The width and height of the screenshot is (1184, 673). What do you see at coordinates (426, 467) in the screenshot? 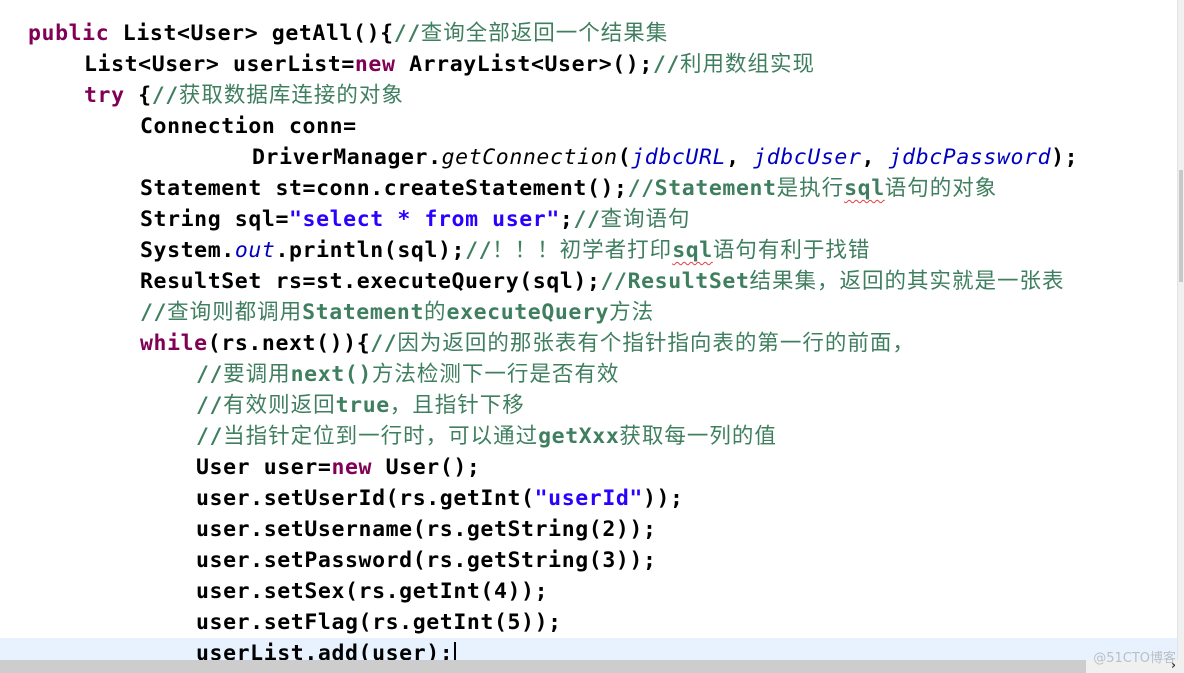
I see `code-token: User();` at bounding box center [426, 467].